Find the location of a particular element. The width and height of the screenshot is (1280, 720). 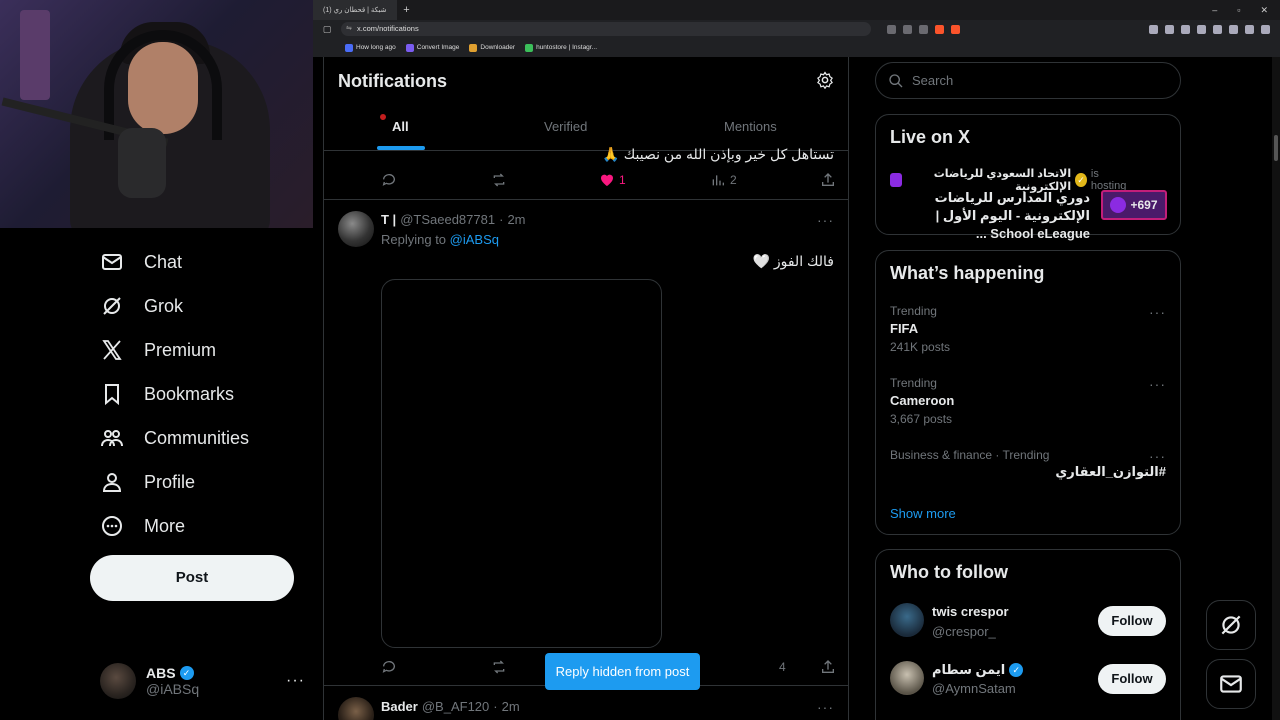

live-listeners-badge: +697 is located at coordinates (1134, 205).